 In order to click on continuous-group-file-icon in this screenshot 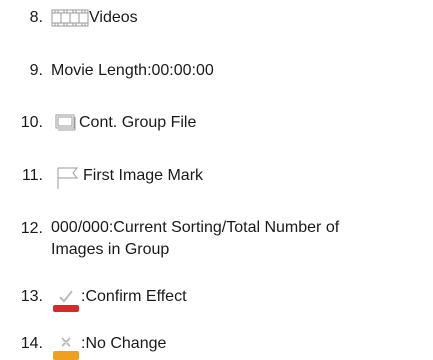, I will do `click(65, 123)`.